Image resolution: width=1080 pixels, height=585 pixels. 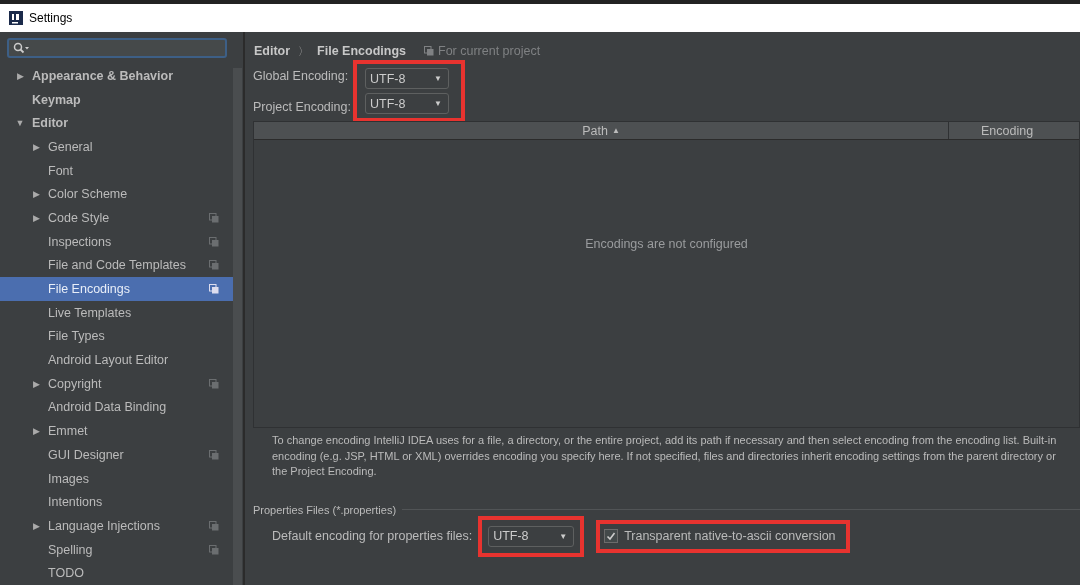 What do you see at coordinates (116, 407) in the screenshot?
I see `tree-item: Android Data Binding` at bounding box center [116, 407].